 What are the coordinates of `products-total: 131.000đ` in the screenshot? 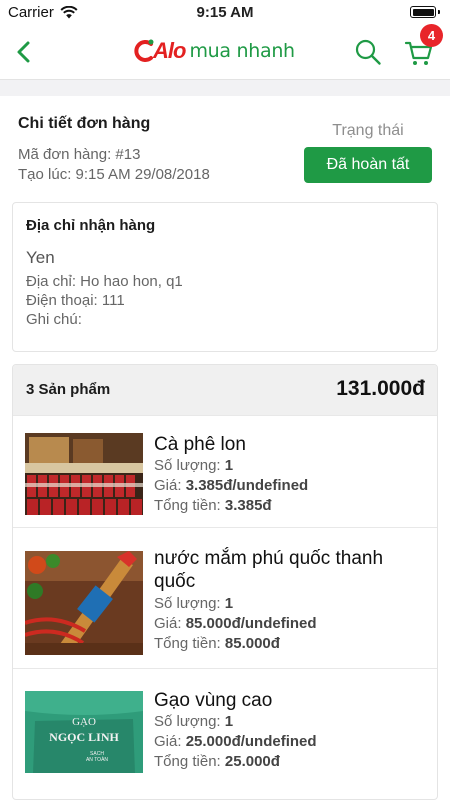 It's located at (380, 388).